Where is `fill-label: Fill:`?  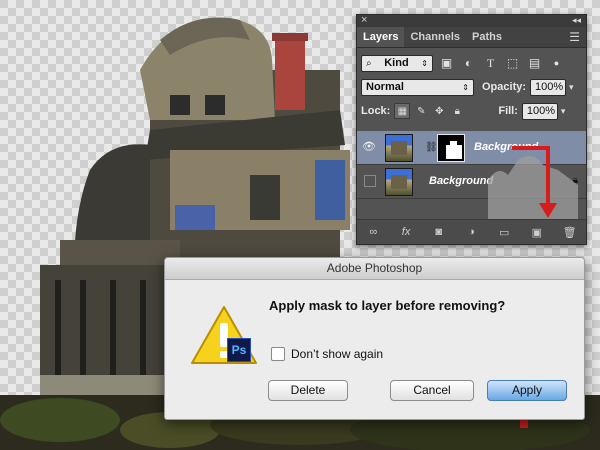
fill-label: Fill: is located at coordinates (508, 111).